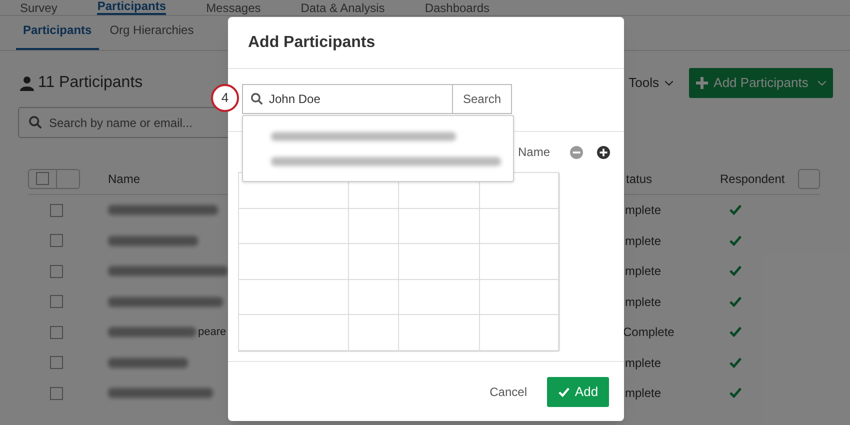 The image size is (850, 425). What do you see at coordinates (57, 35) in the screenshot?
I see `sub-tab: Participants` at bounding box center [57, 35].